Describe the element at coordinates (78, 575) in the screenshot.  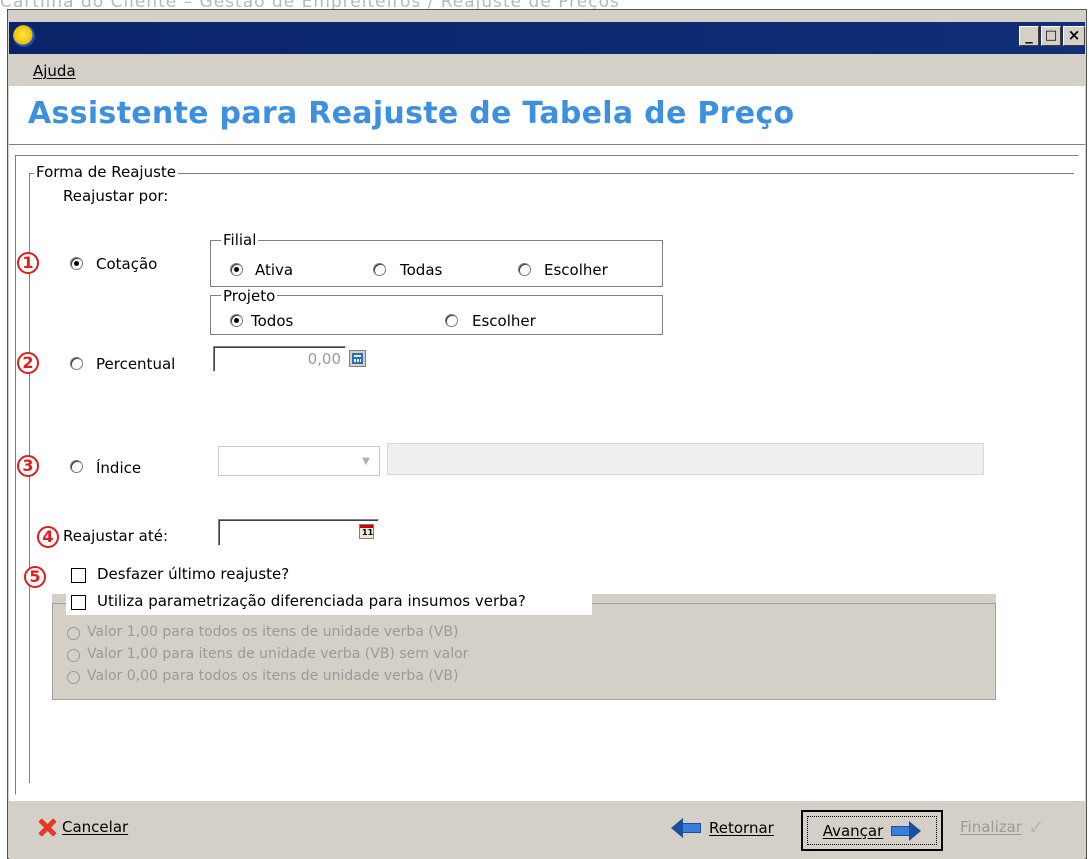
I see `desfazer-checkbox` at that location.